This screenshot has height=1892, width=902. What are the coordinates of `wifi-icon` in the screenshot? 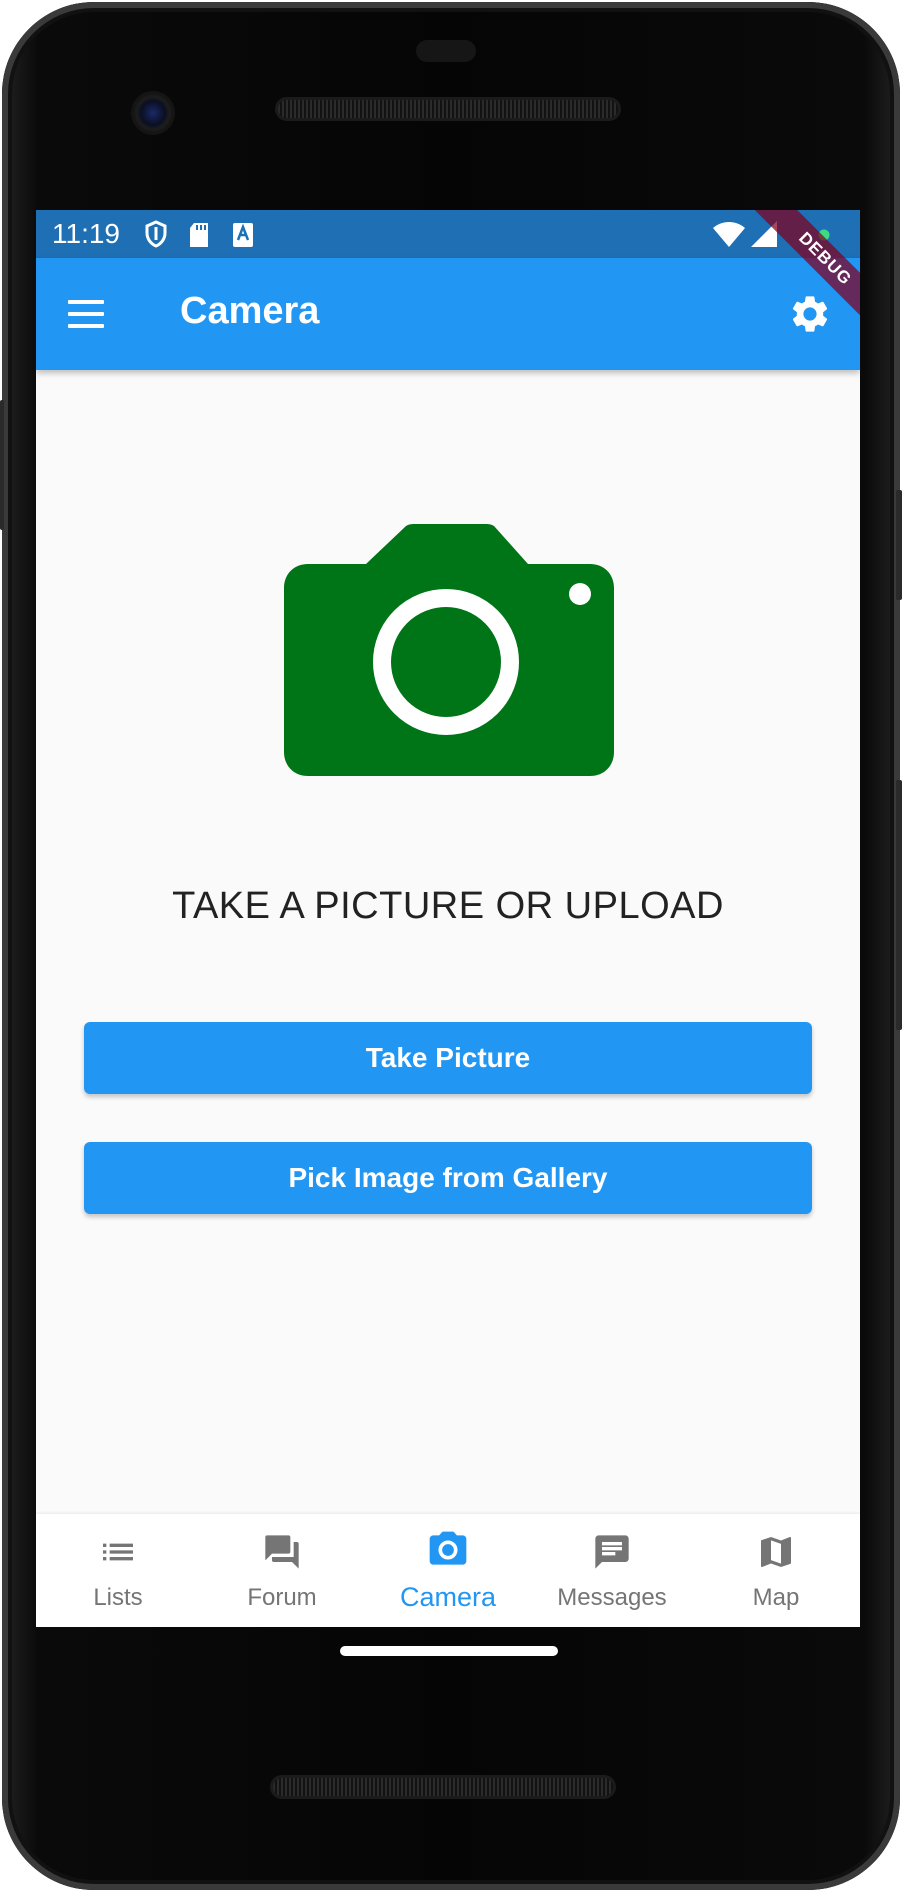 It's located at (729, 236).